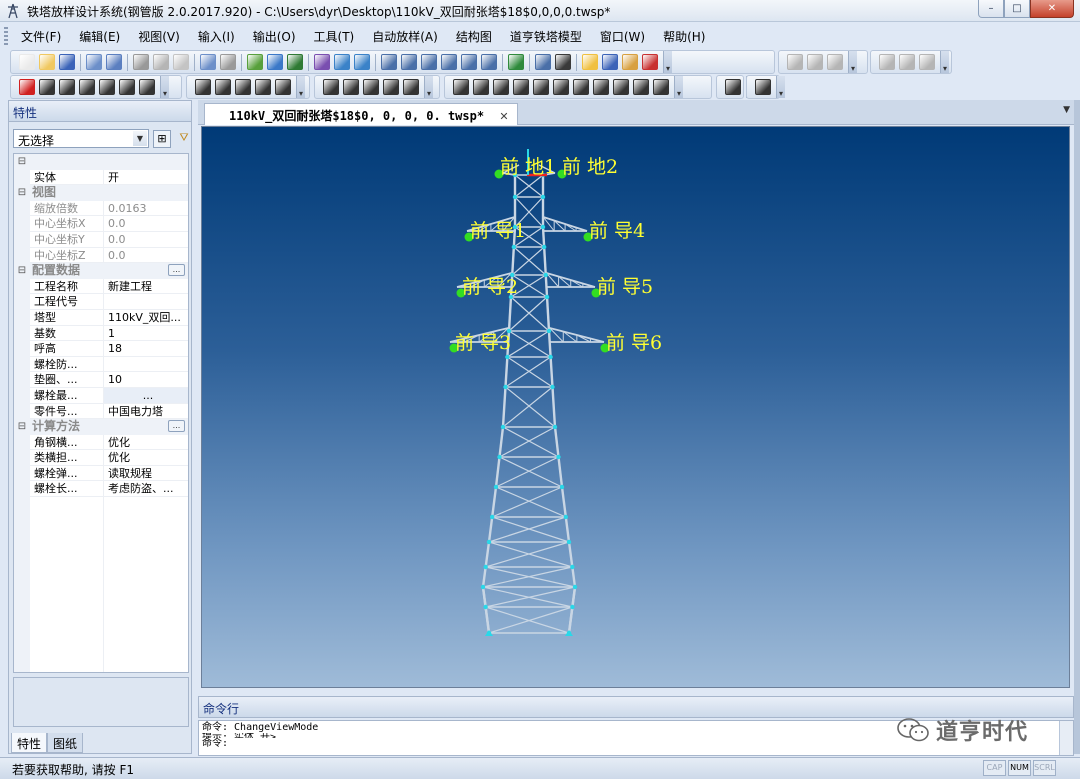  I want to click on maximize-button: □, so click(1017, 9).